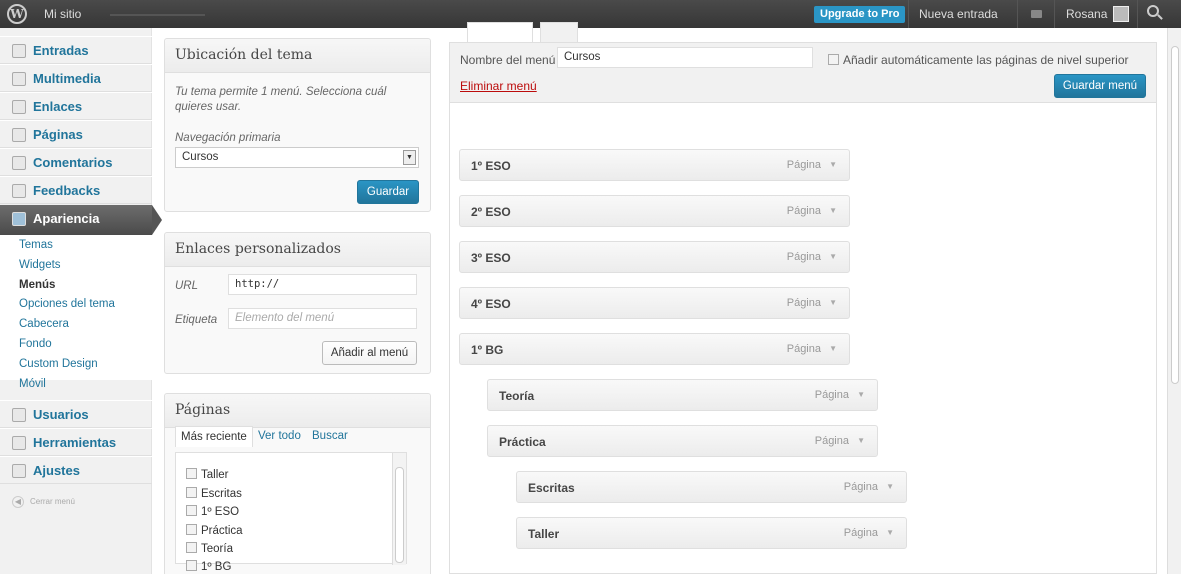 The height and width of the screenshot is (574, 1181). What do you see at coordinates (212, 511) in the screenshot?
I see `list-item: 1º ESO` at bounding box center [212, 511].